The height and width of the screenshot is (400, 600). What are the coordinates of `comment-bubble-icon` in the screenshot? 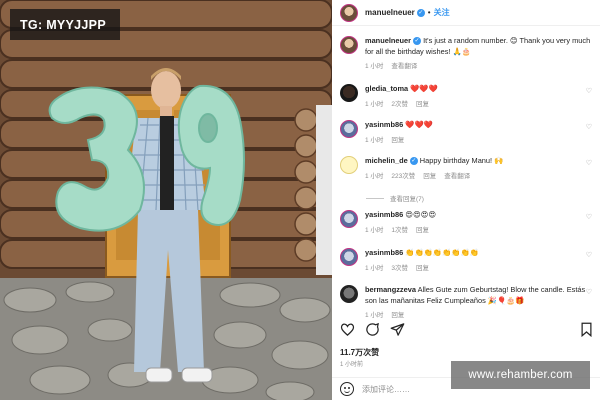 It's located at (372, 329).